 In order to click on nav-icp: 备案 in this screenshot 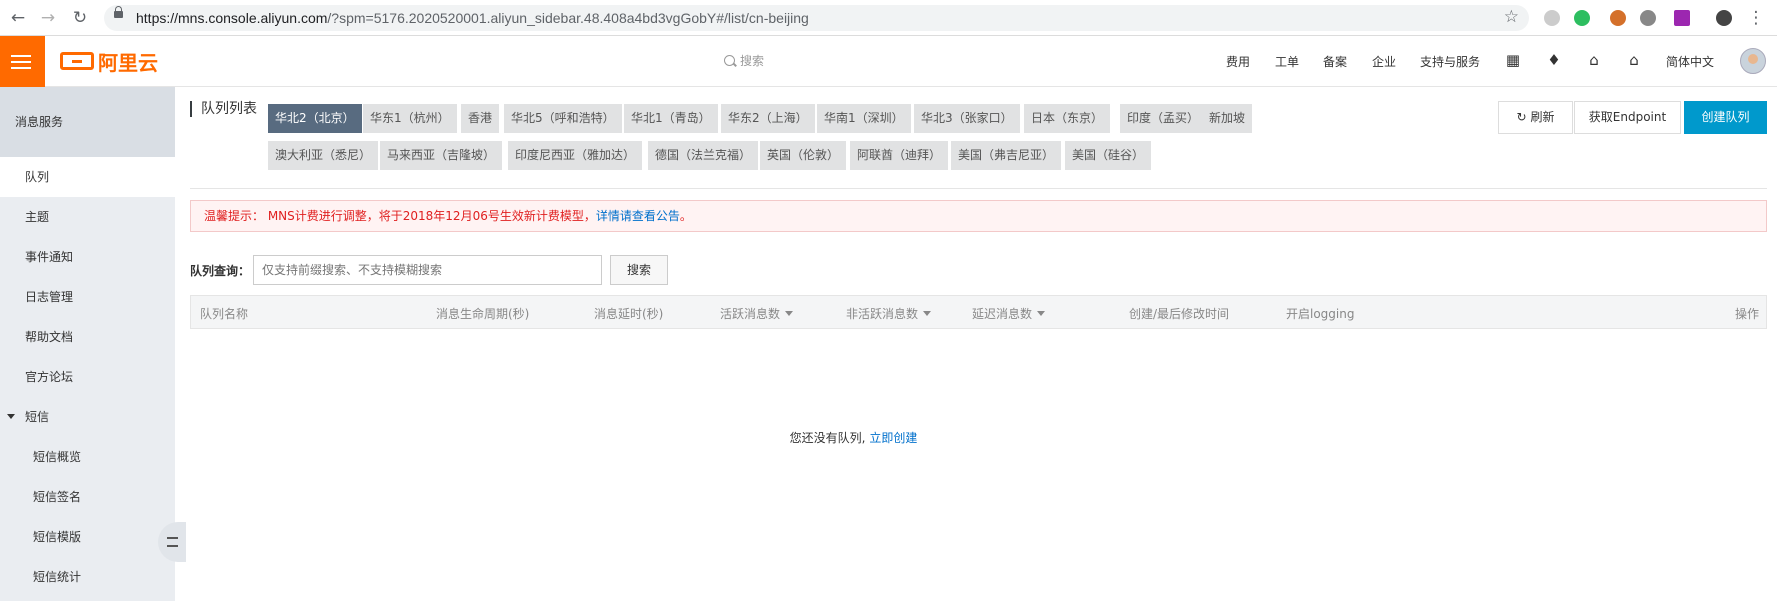, I will do `click(1335, 61)`.